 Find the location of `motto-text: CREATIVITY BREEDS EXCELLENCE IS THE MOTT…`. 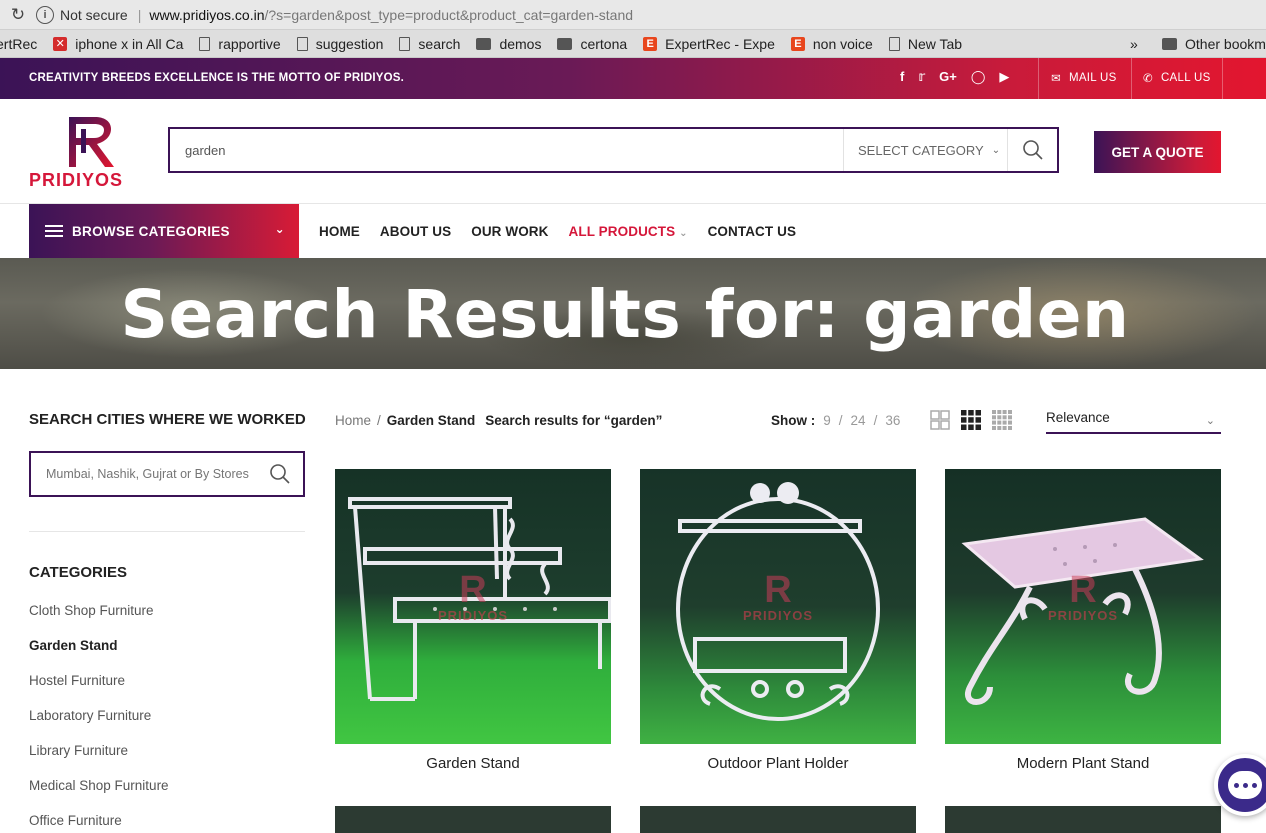

motto-text: CREATIVITY BREEDS EXCELLENCE IS THE MOTT… is located at coordinates (217, 78).